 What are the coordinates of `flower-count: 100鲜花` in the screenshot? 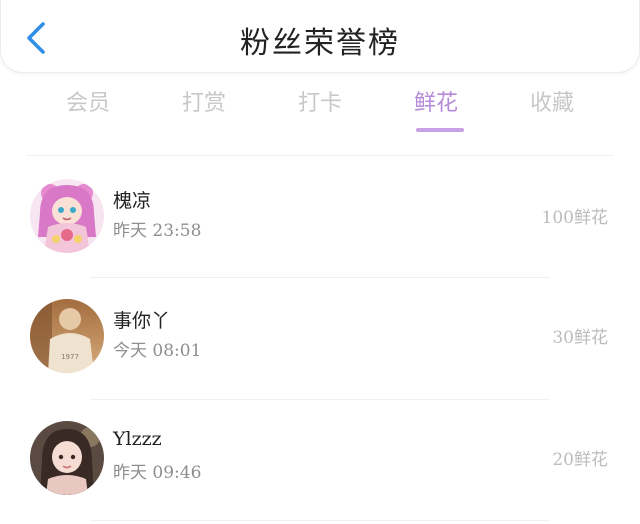 It's located at (574, 218).